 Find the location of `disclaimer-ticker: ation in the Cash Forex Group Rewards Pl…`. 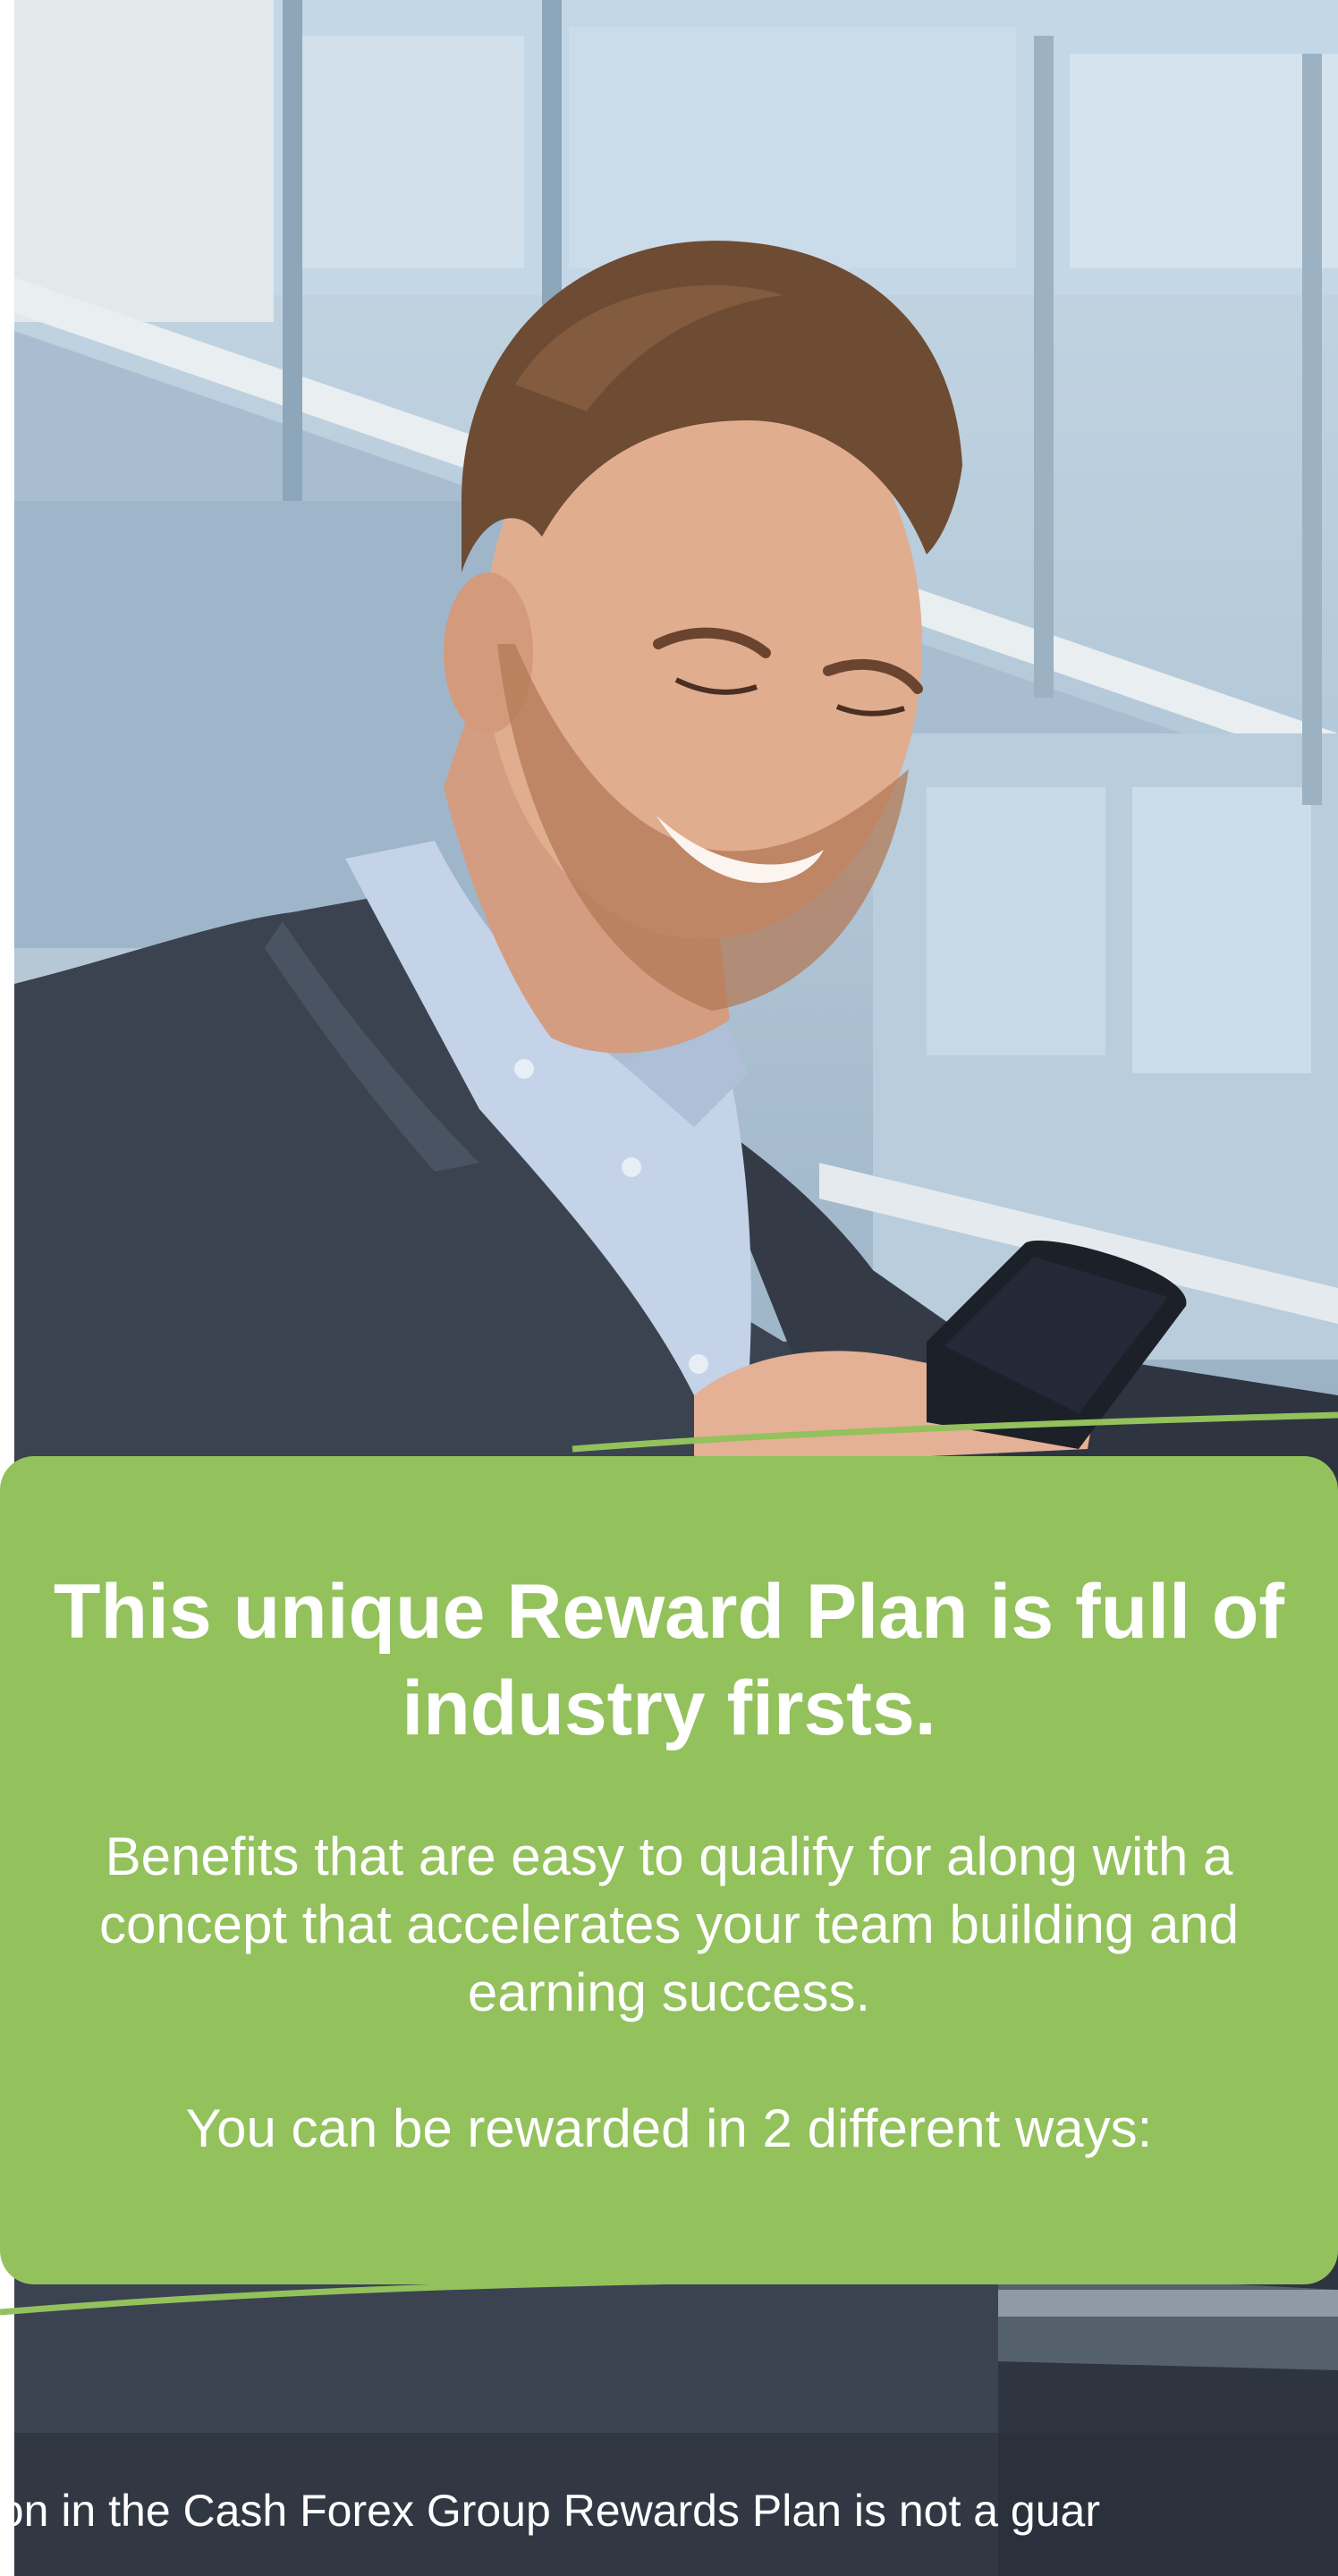

disclaimer-ticker: ation in the Cash Forex Group Rewards Pl… is located at coordinates (669, 2510).